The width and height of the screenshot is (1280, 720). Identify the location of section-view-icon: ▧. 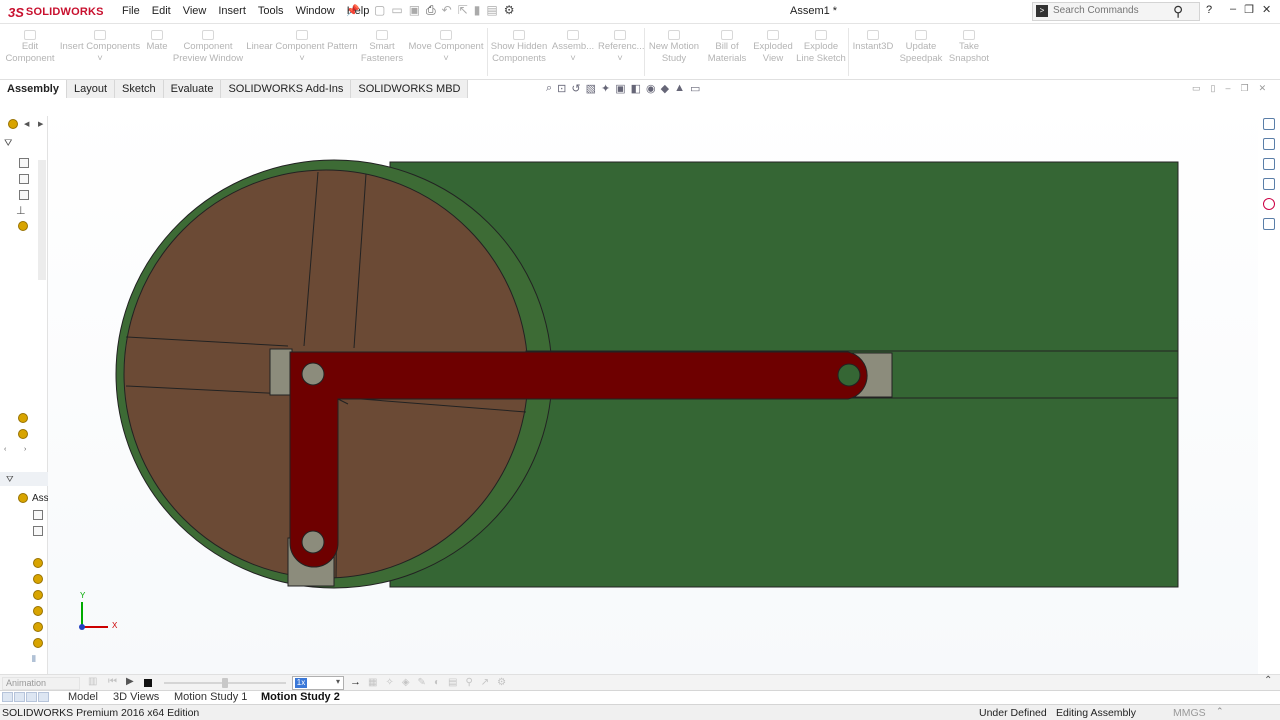
(591, 88).